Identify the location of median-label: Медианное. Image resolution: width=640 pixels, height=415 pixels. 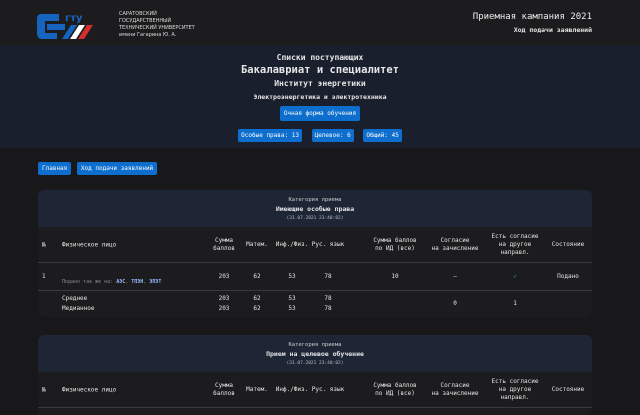
(78, 308).